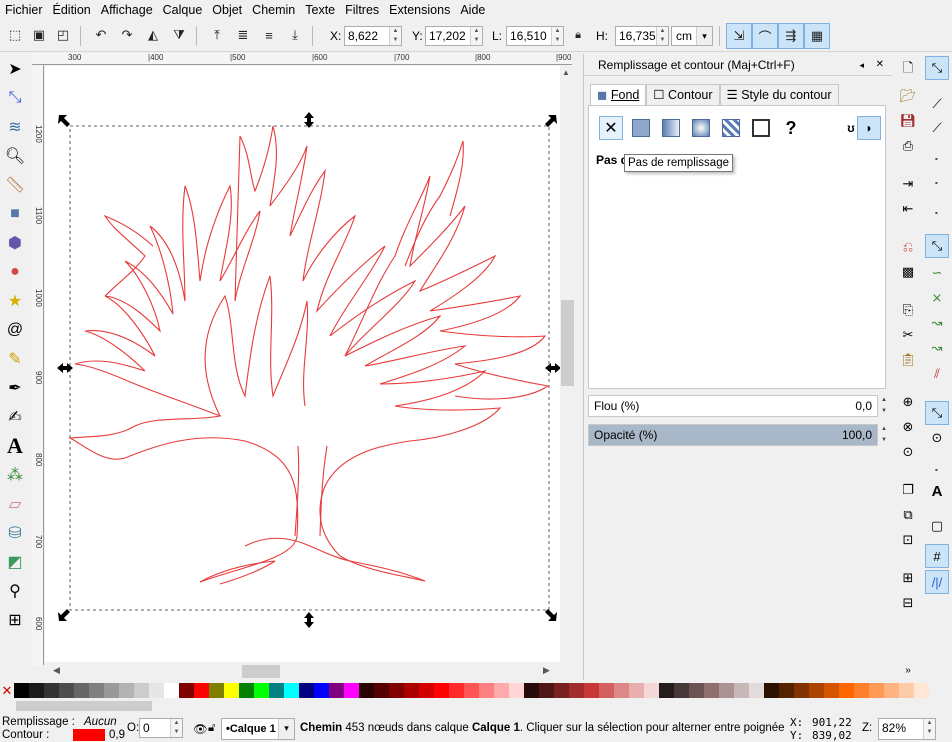 The height and width of the screenshot is (742, 952). What do you see at coordinates (476, 36) in the screenshot?
I see `y-spin-arrows: ▲ ▼` at bounding box center [476, 36].